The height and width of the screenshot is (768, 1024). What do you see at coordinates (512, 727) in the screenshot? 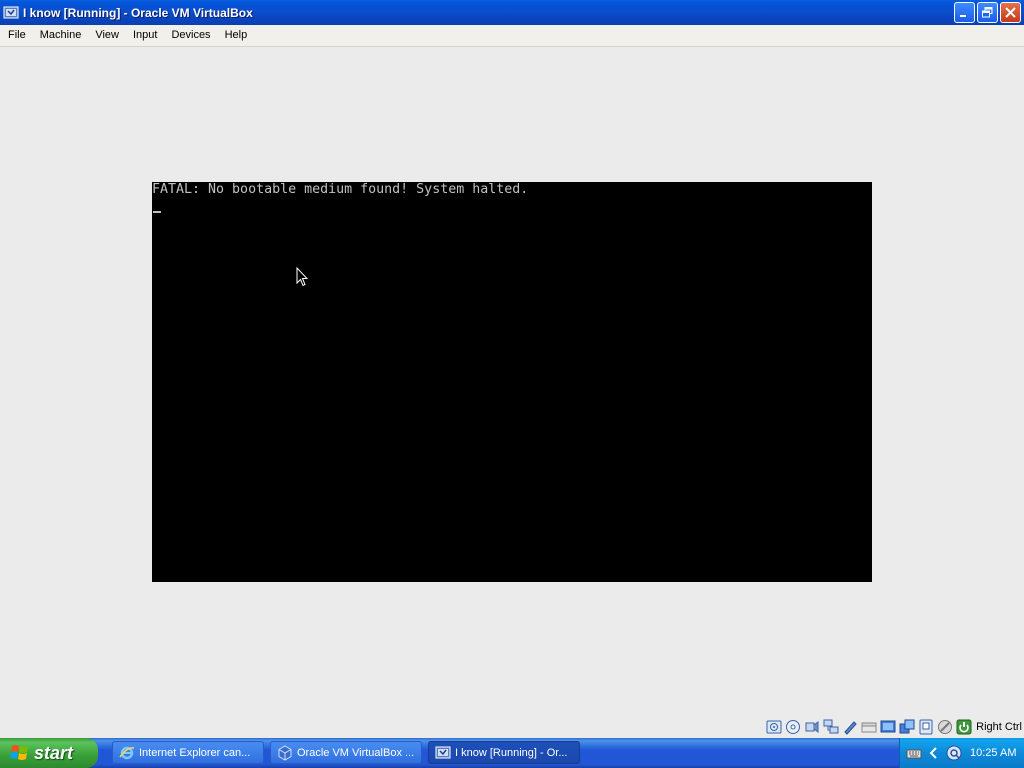
I see `status-bar: Right Ctrl` at bounding box center [512, 727].